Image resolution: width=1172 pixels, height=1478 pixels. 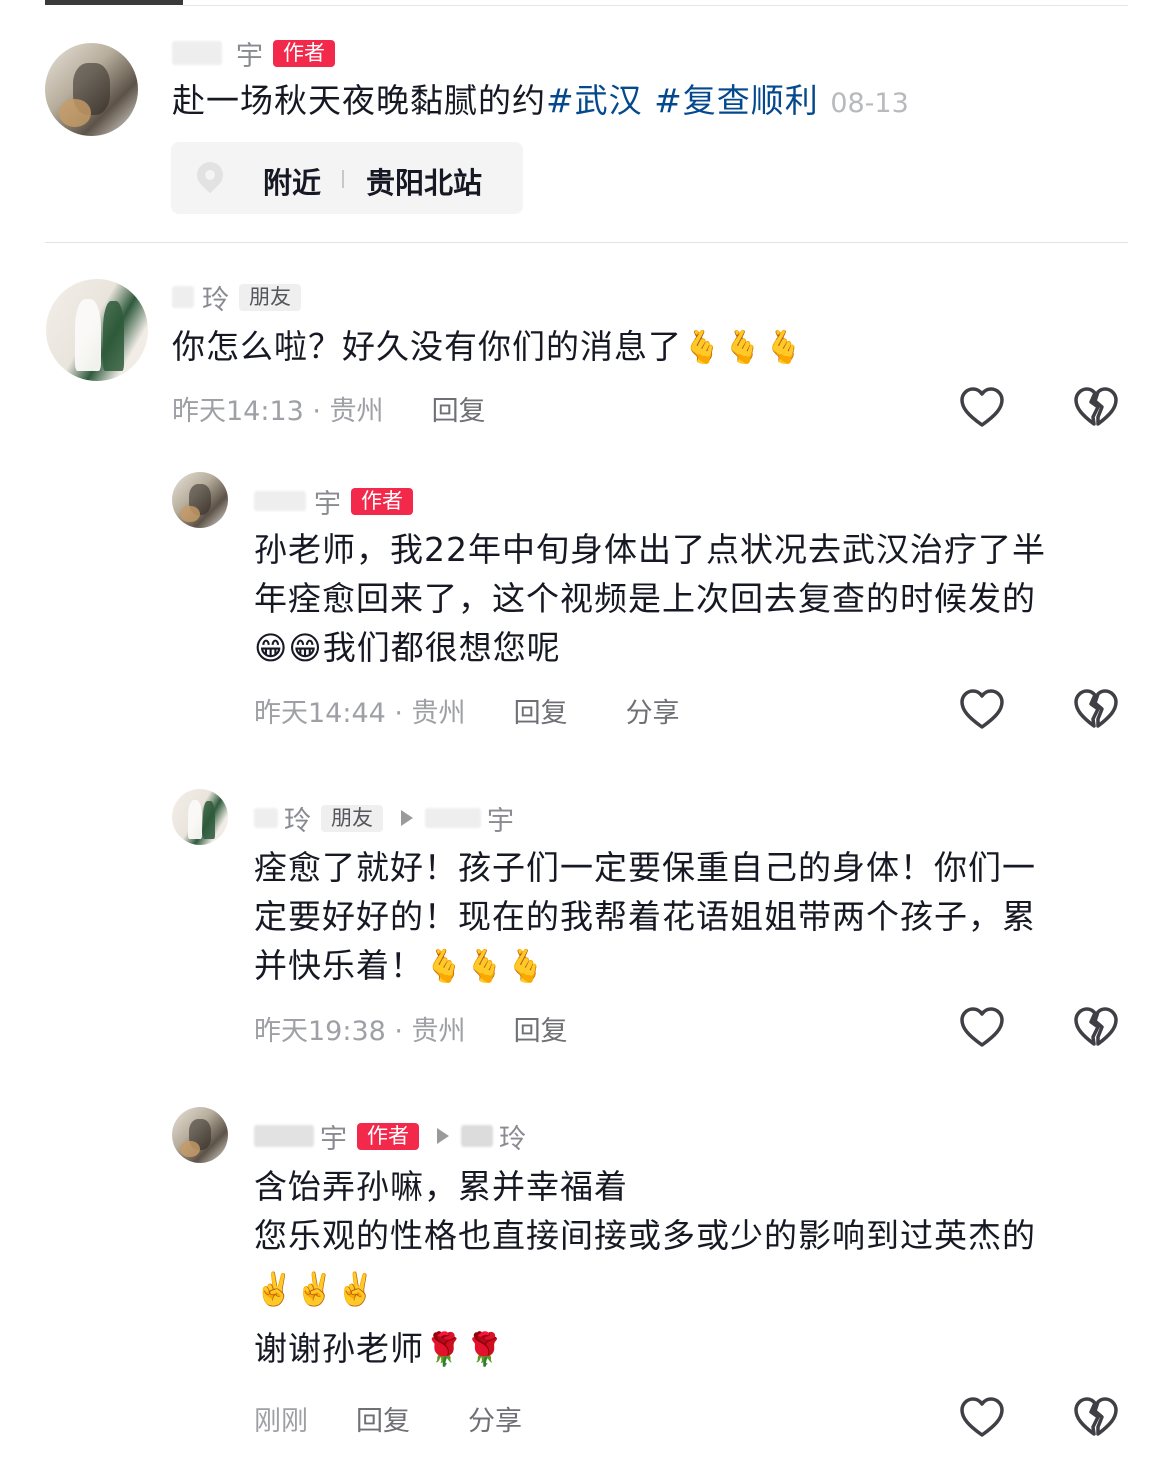 I want to click on reply-time: 刚刚, so click(x=281, y=1421).